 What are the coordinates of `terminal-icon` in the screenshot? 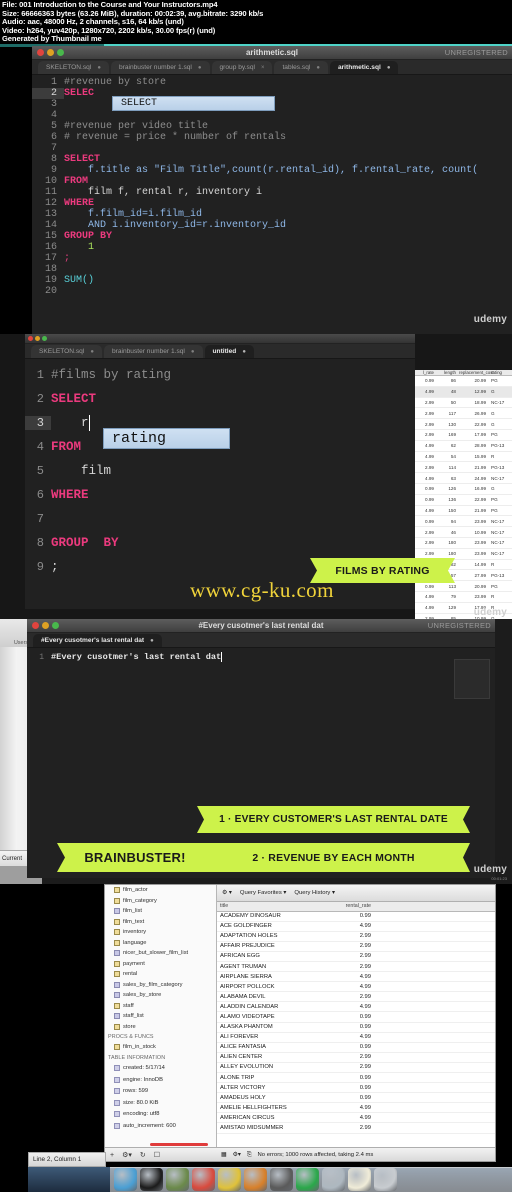 It's located at (151, 1179).